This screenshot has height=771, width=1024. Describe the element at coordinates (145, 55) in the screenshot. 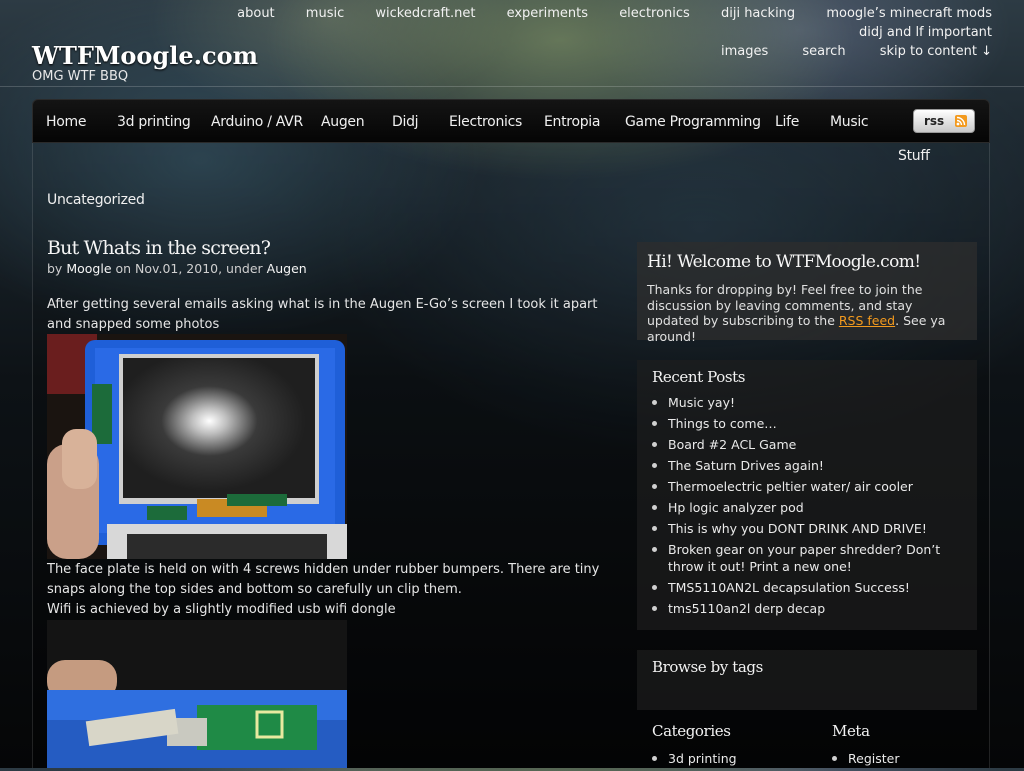

I see `site-title: WTFMoogle.com` at that location.